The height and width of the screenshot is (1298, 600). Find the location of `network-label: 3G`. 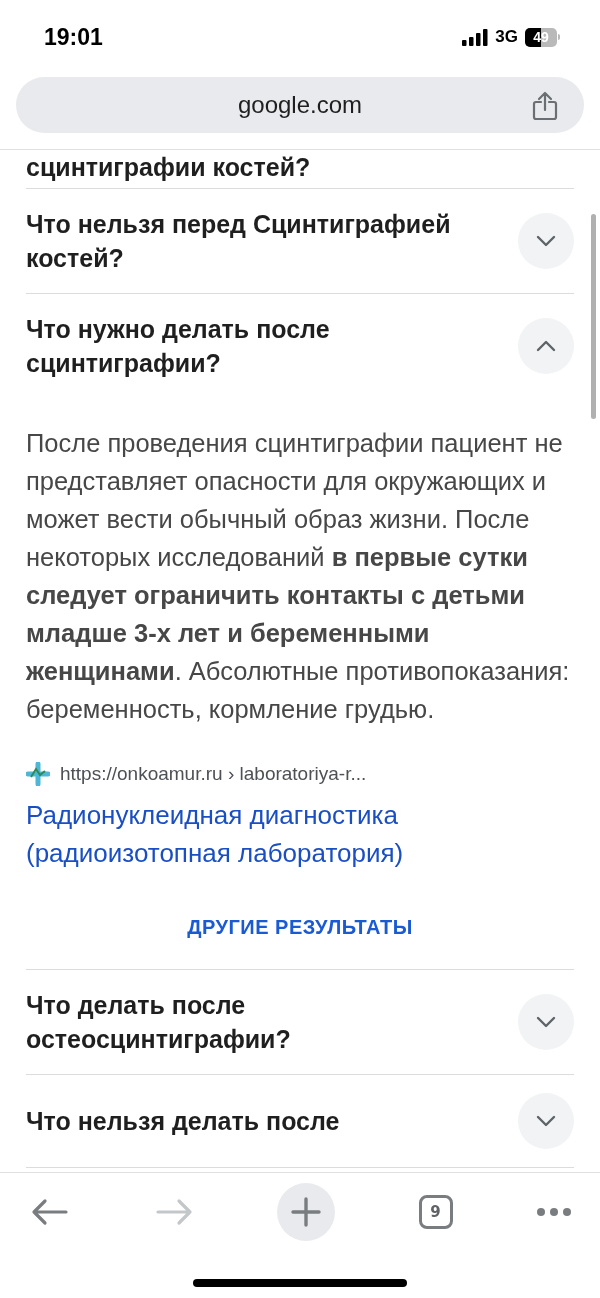

network-label: 3G is located at coordinates (506, 37).